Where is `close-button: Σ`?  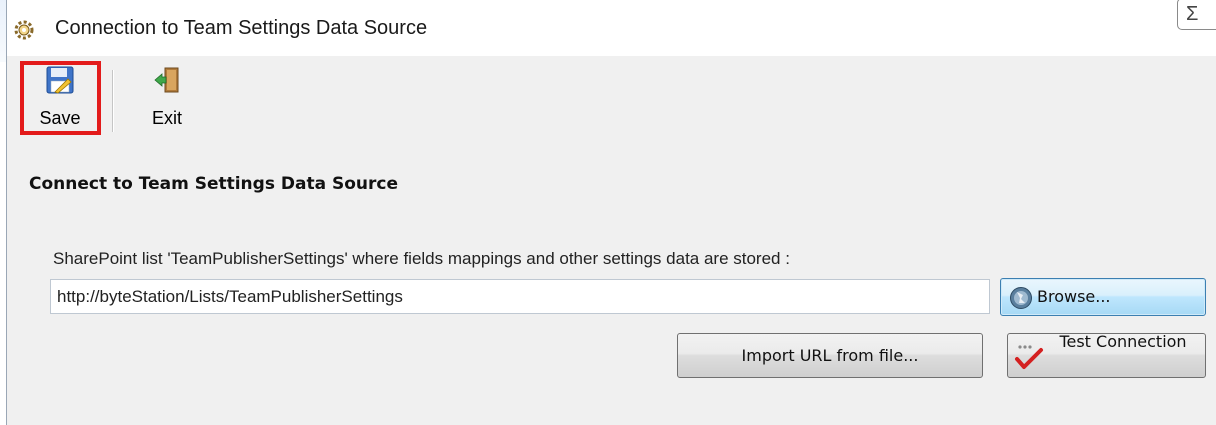 close-button: Σ is located at coordinates (1196, 15).